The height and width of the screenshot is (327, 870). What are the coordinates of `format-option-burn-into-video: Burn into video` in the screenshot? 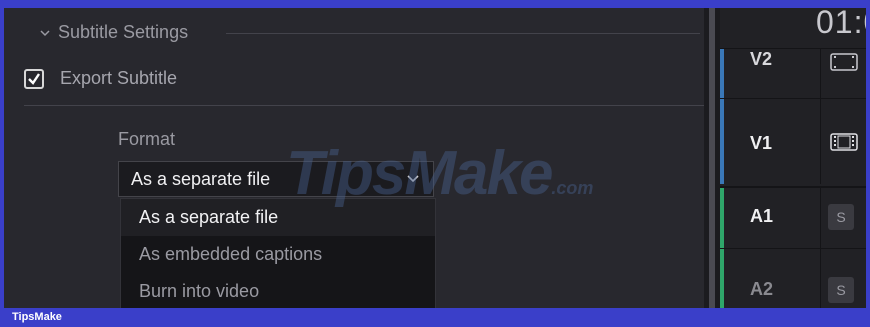 It's located at (278, 290).